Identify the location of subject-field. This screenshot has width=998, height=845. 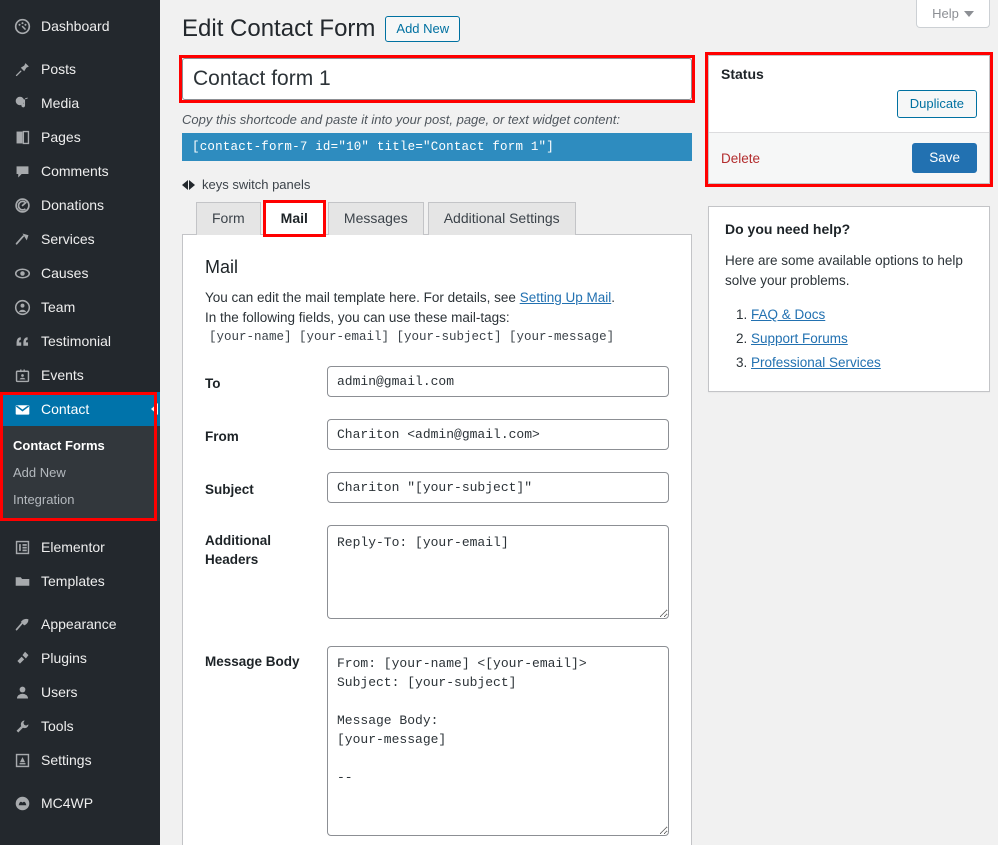
(498, 487).